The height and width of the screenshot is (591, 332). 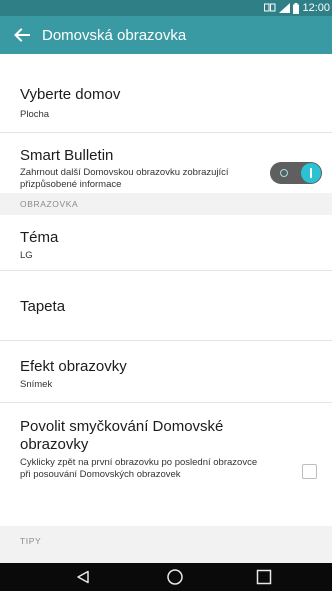 I want to click on back-button, so click(x=22, y=35).